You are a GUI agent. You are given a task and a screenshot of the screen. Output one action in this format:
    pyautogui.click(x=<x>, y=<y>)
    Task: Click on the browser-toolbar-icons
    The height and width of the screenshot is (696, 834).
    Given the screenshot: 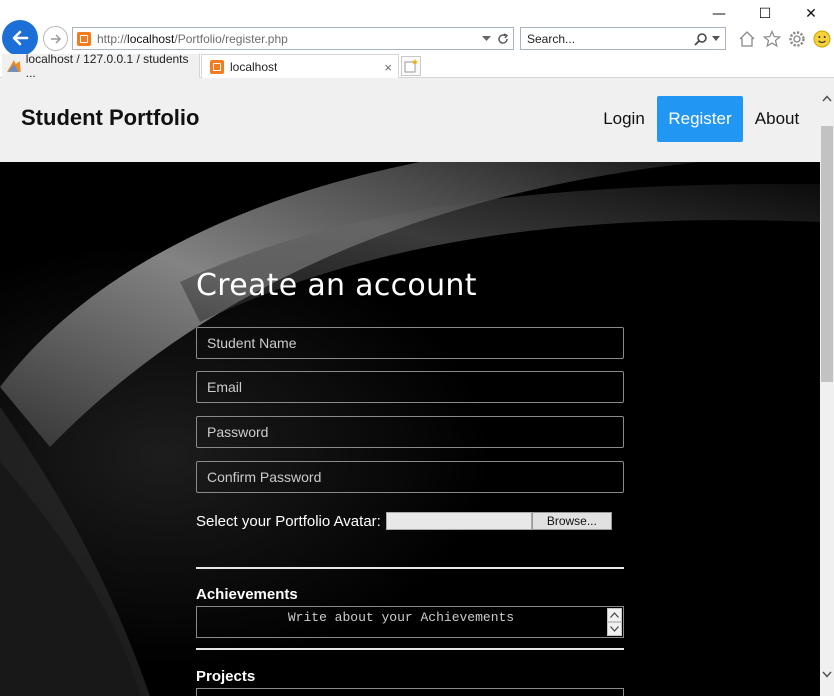 What is the action you would take?
    pyautogui.click(x=784, y=38)
    